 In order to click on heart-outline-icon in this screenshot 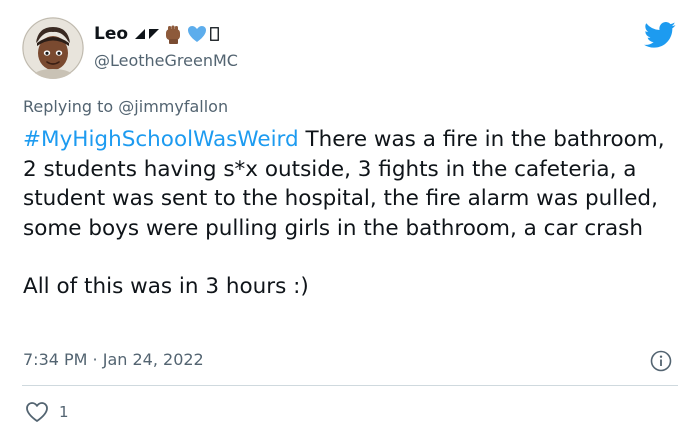, I will do `click(37, 412)`.